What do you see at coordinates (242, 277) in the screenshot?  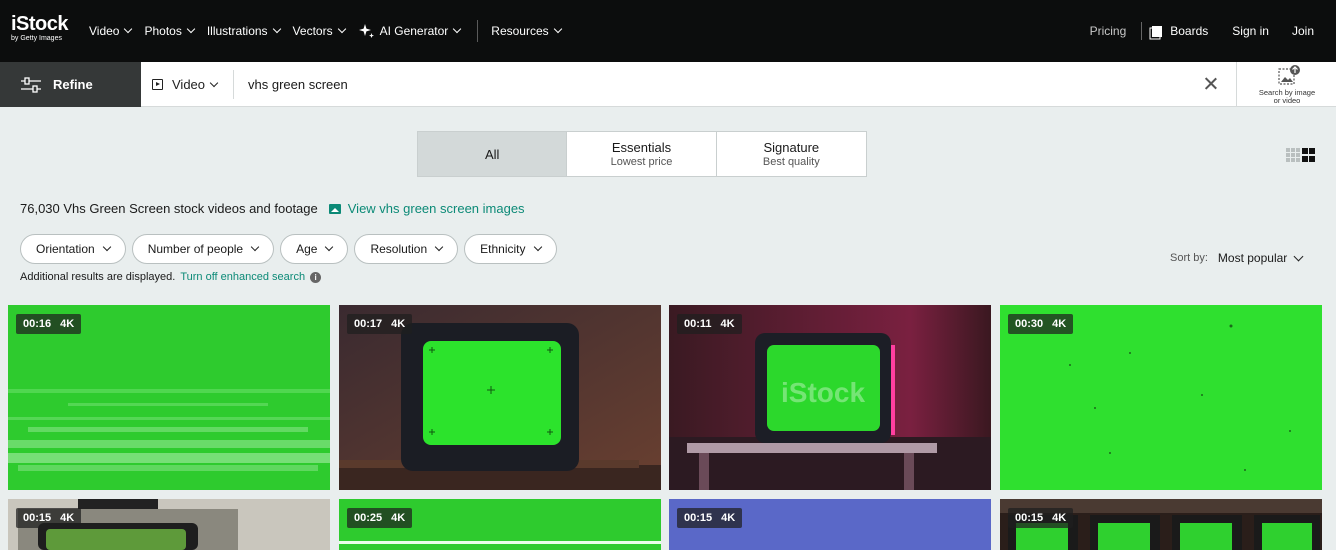 I see `turn-off-enhanced-search-link: Turn off enhanced search` at bounding box center [242, 277].